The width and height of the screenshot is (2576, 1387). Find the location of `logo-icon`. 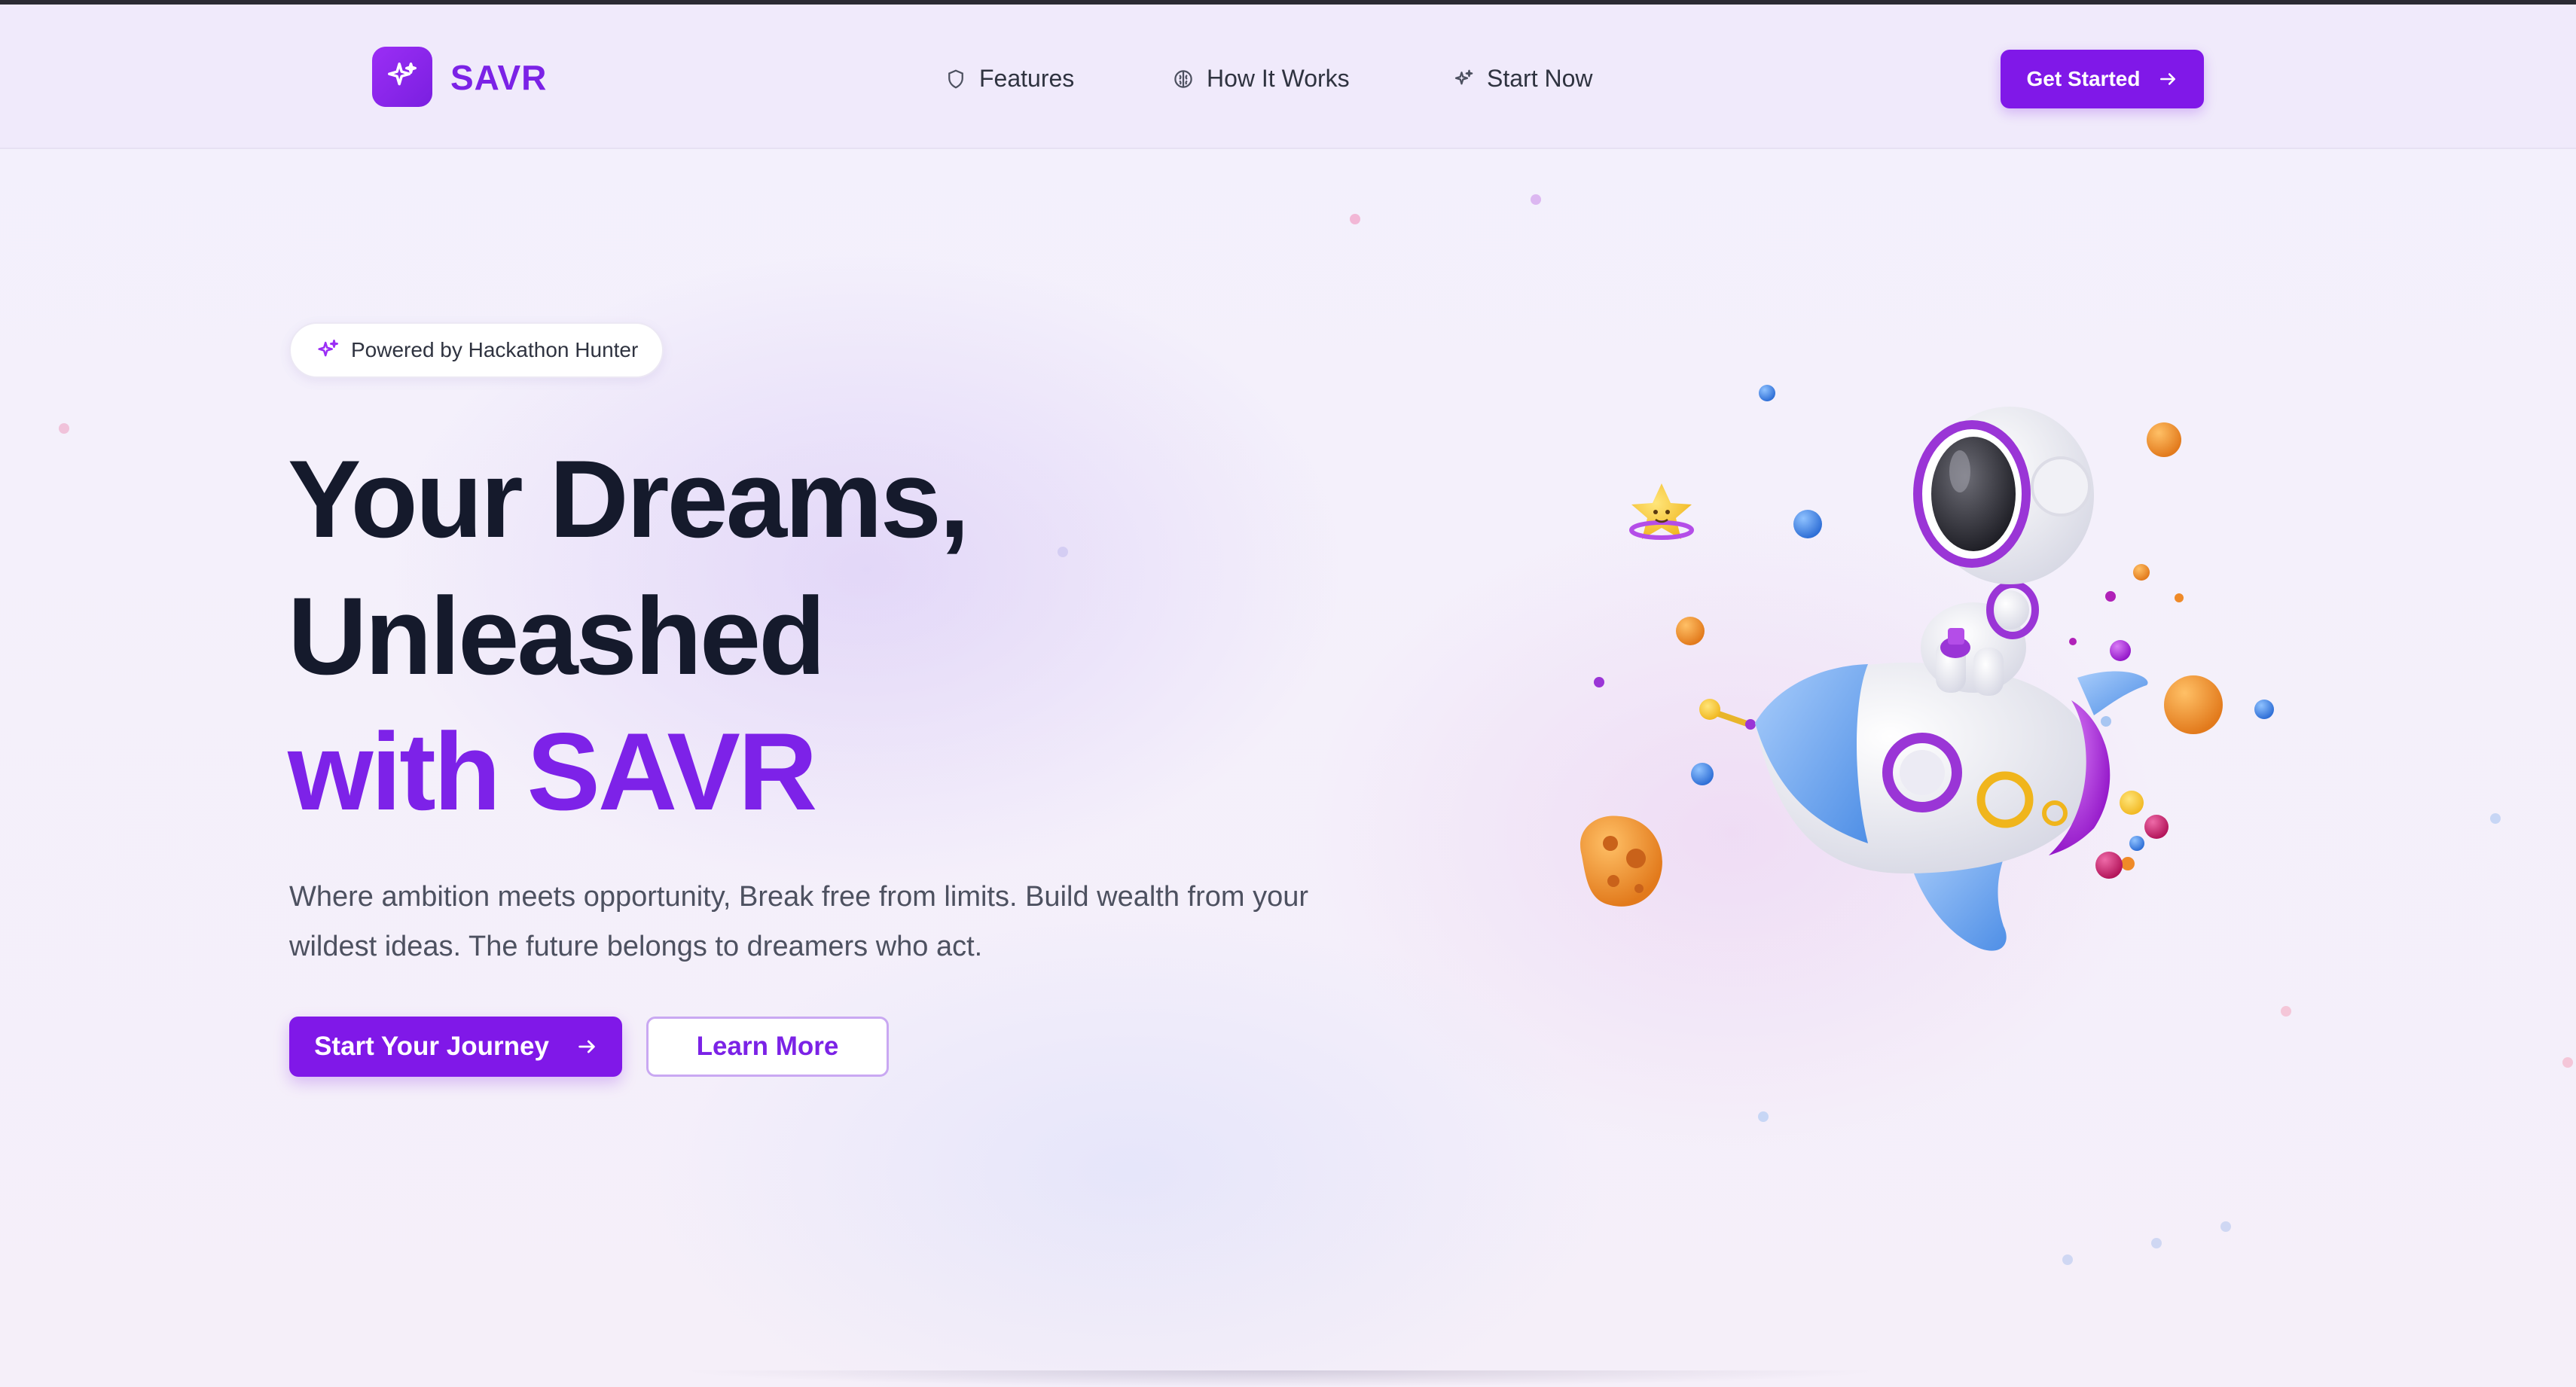

logo-icon is located at coordinates (402, 77).